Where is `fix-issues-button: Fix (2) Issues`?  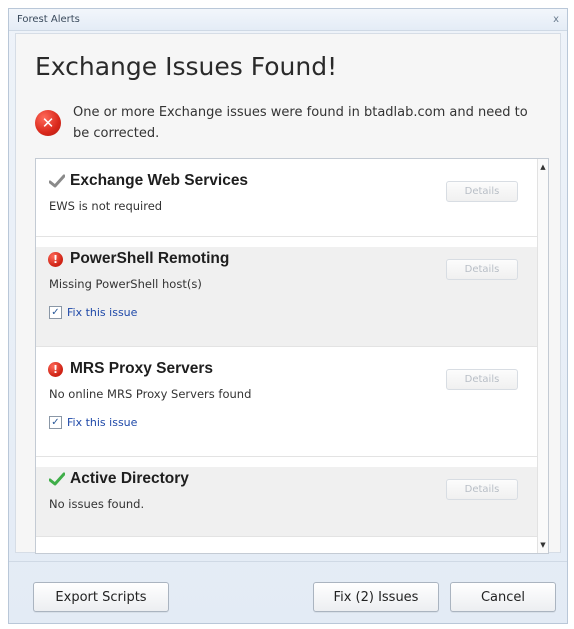
fix-issues-button: Fix (2) Issues is located at coordinates (376, 597).